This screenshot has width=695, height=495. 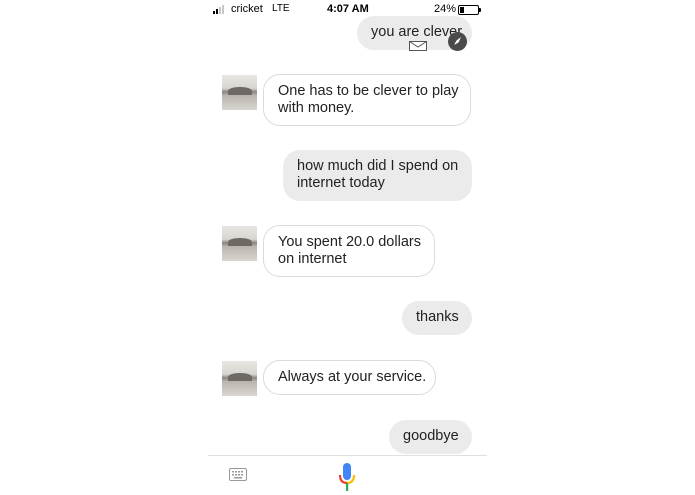 What do you see at coordinates (341, 183) in the screenshot?
I see `message-line: internet today` at bounding box center [341, 183].